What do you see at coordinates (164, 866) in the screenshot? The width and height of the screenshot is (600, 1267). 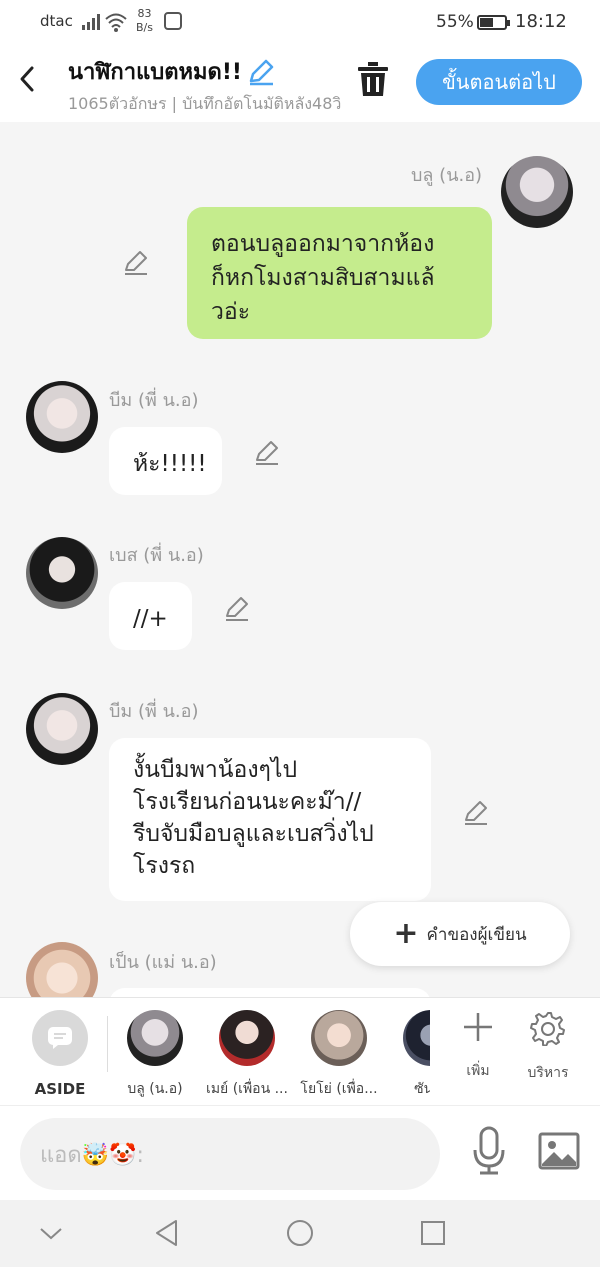 I see `message-line: โรงรถ` at bounding box center [164, 866].